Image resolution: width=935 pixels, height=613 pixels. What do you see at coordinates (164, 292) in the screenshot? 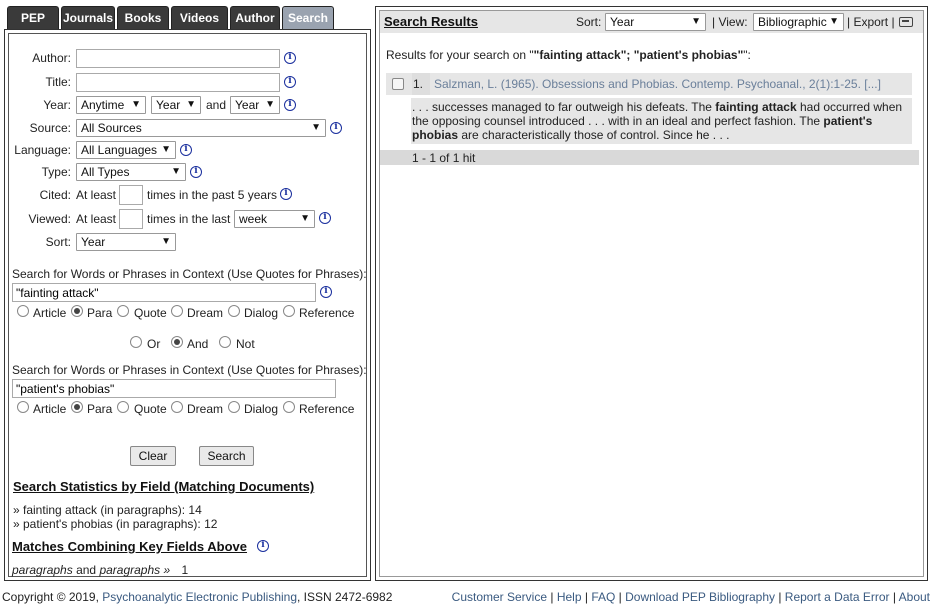
I see `context1-input` at bounding box center [164, 292].